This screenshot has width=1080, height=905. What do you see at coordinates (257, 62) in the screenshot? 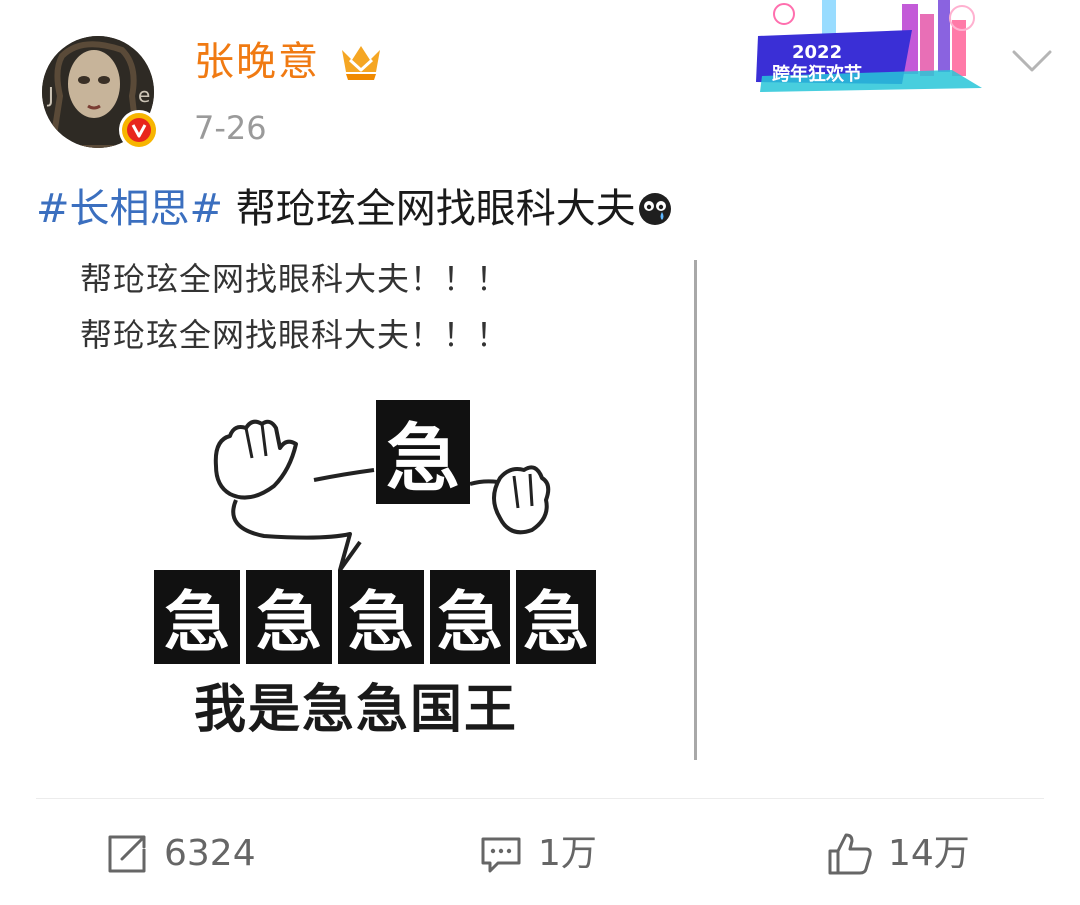
I see `username: 张晚意` at bounding box center [257, 62].